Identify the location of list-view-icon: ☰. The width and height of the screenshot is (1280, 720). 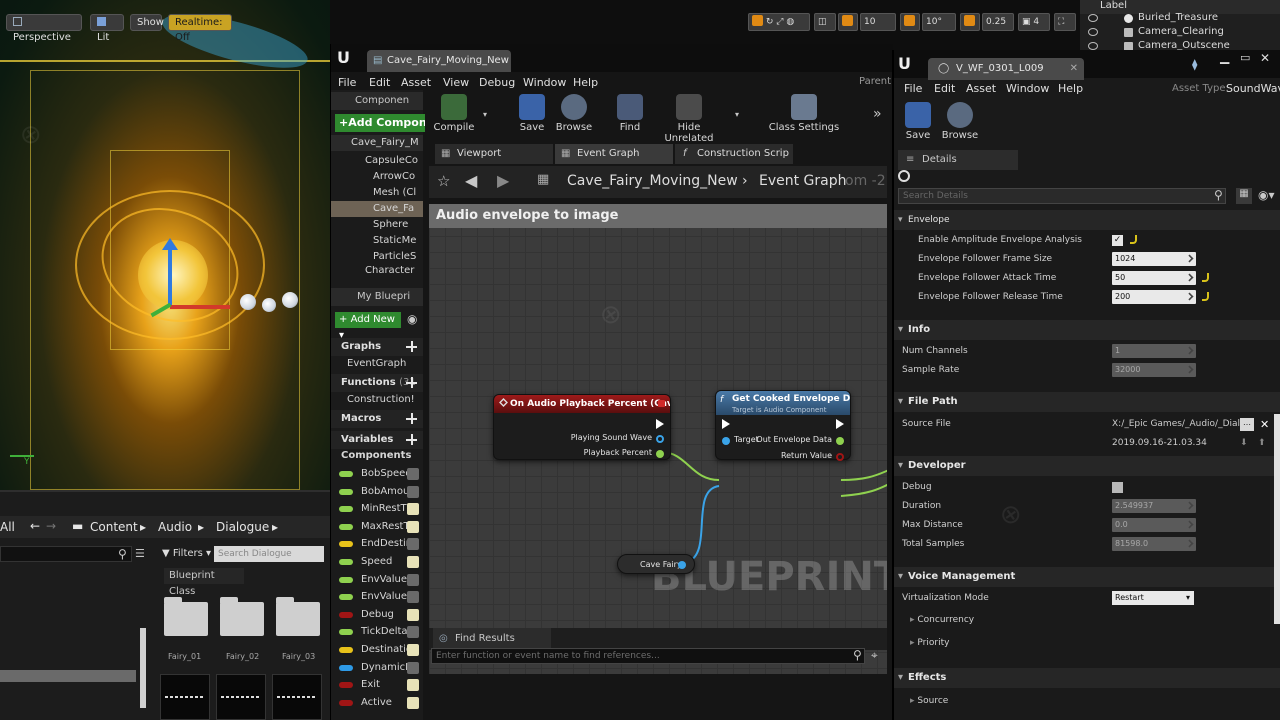
(140, 553).